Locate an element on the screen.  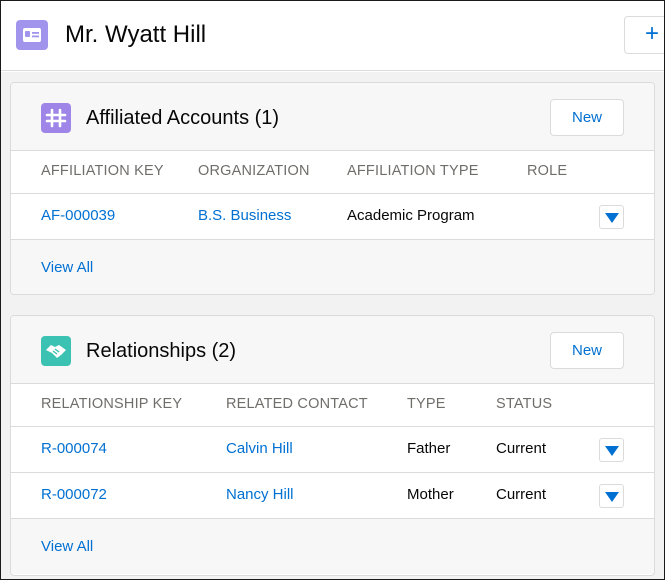
card-title: Affiliated Accounts (1) is located at coordinates (182, 118).